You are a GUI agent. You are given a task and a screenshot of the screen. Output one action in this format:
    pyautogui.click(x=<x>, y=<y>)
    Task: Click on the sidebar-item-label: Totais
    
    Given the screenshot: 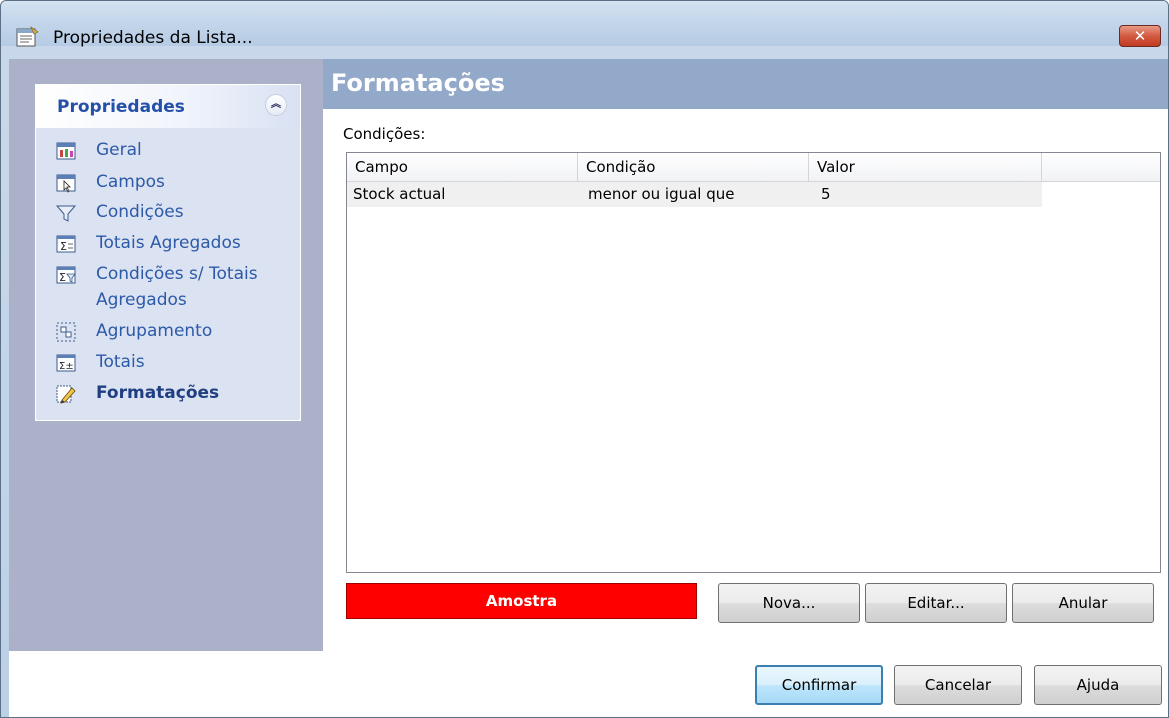 What is the action you would take?
    pyautogui.click(x=120, y=362)
    